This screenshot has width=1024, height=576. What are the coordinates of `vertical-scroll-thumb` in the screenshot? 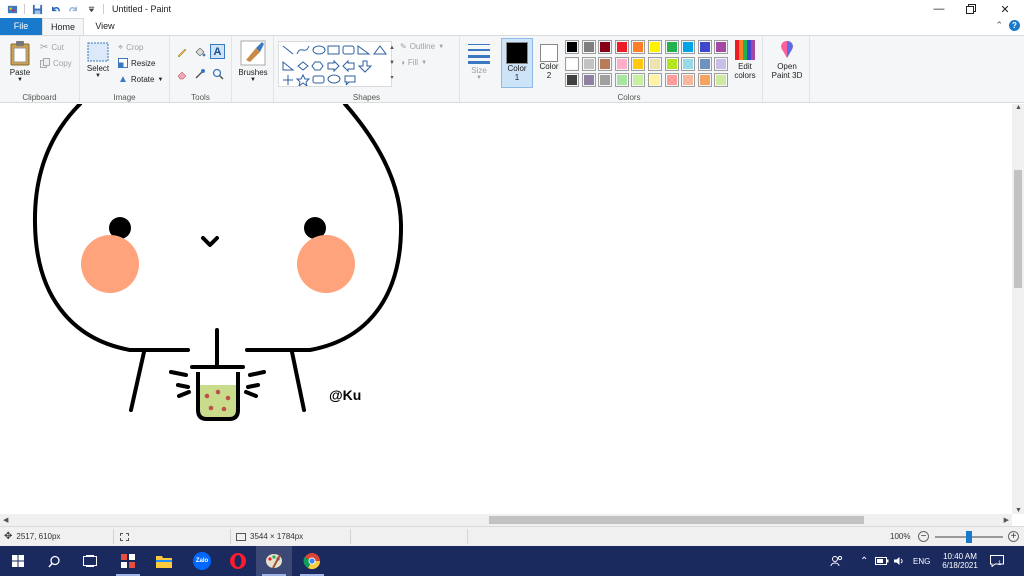 It's located at (1018, 229).